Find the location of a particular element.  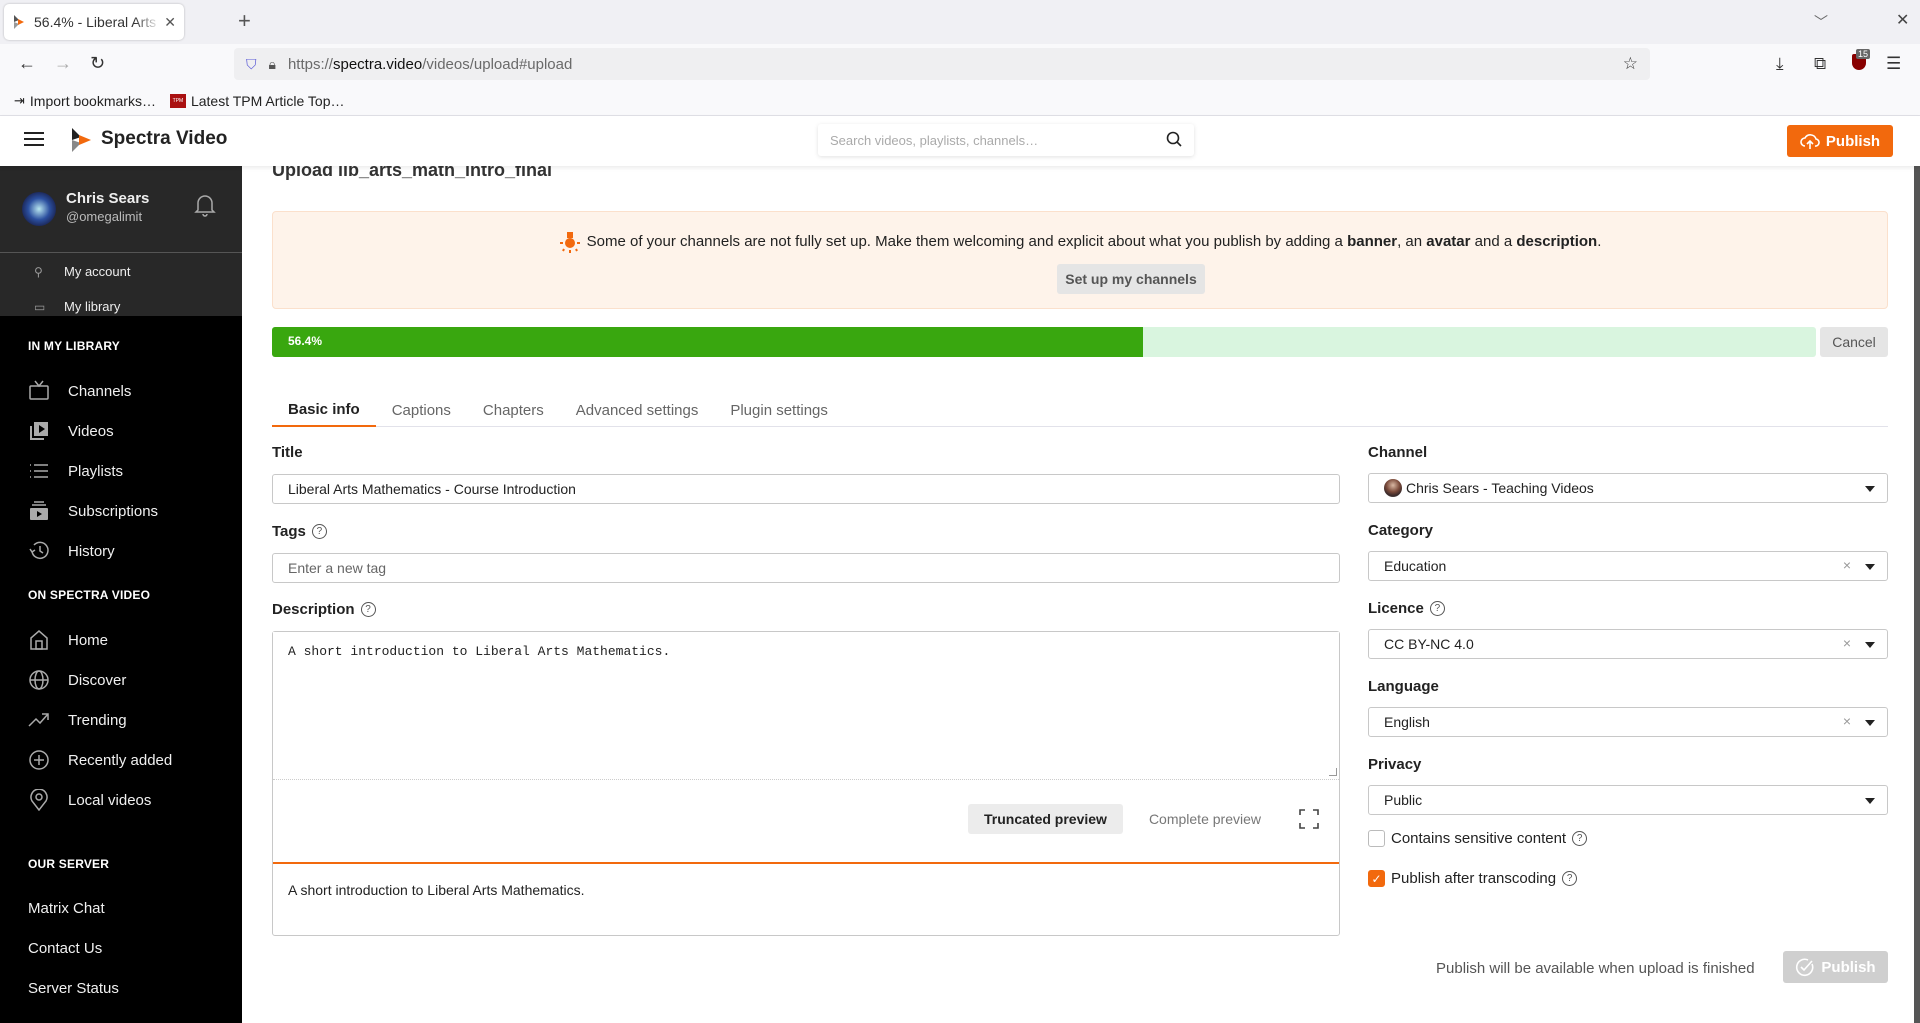

tab-chapters: Chapters is located at coordinates (513, 410).